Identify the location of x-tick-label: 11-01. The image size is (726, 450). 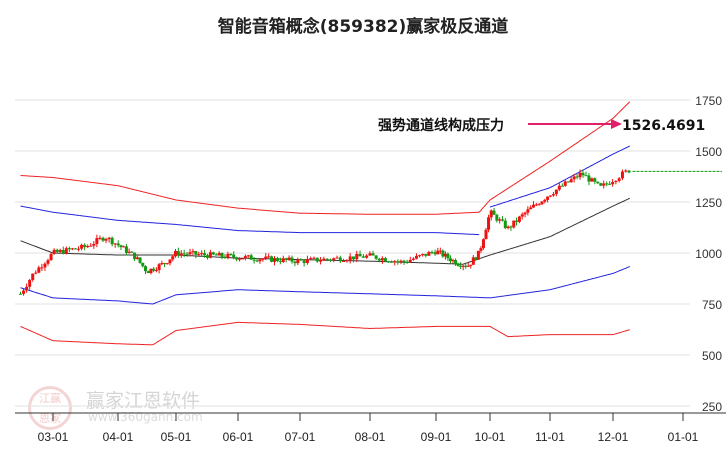
(550, 437).